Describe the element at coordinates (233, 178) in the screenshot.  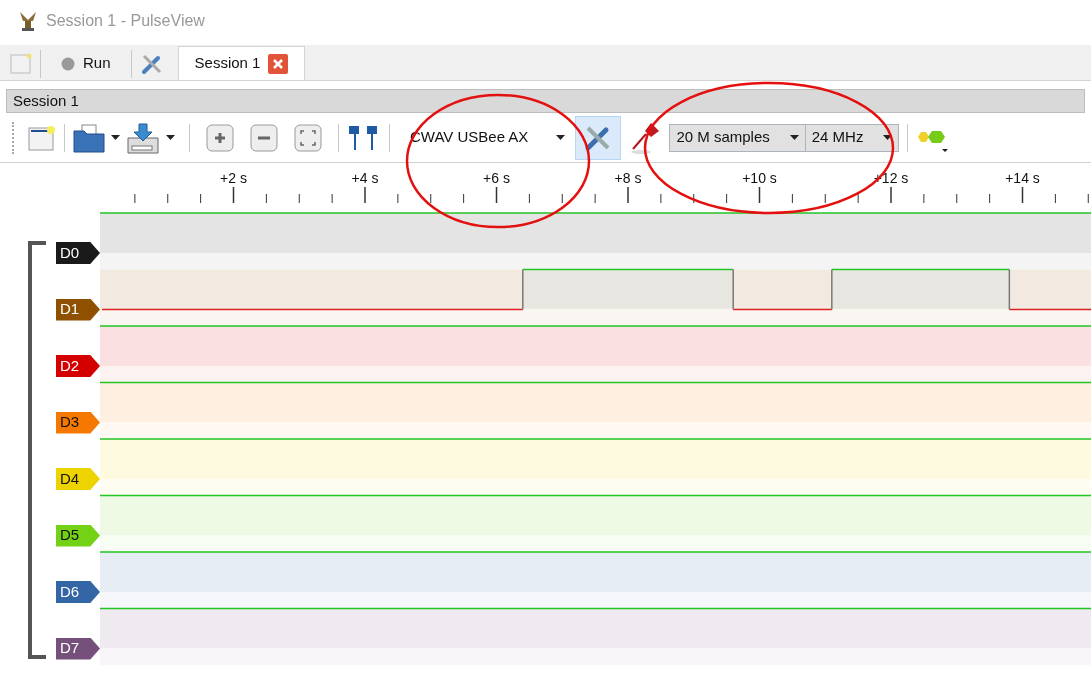
I see `tick-label: +2 s` at that location.